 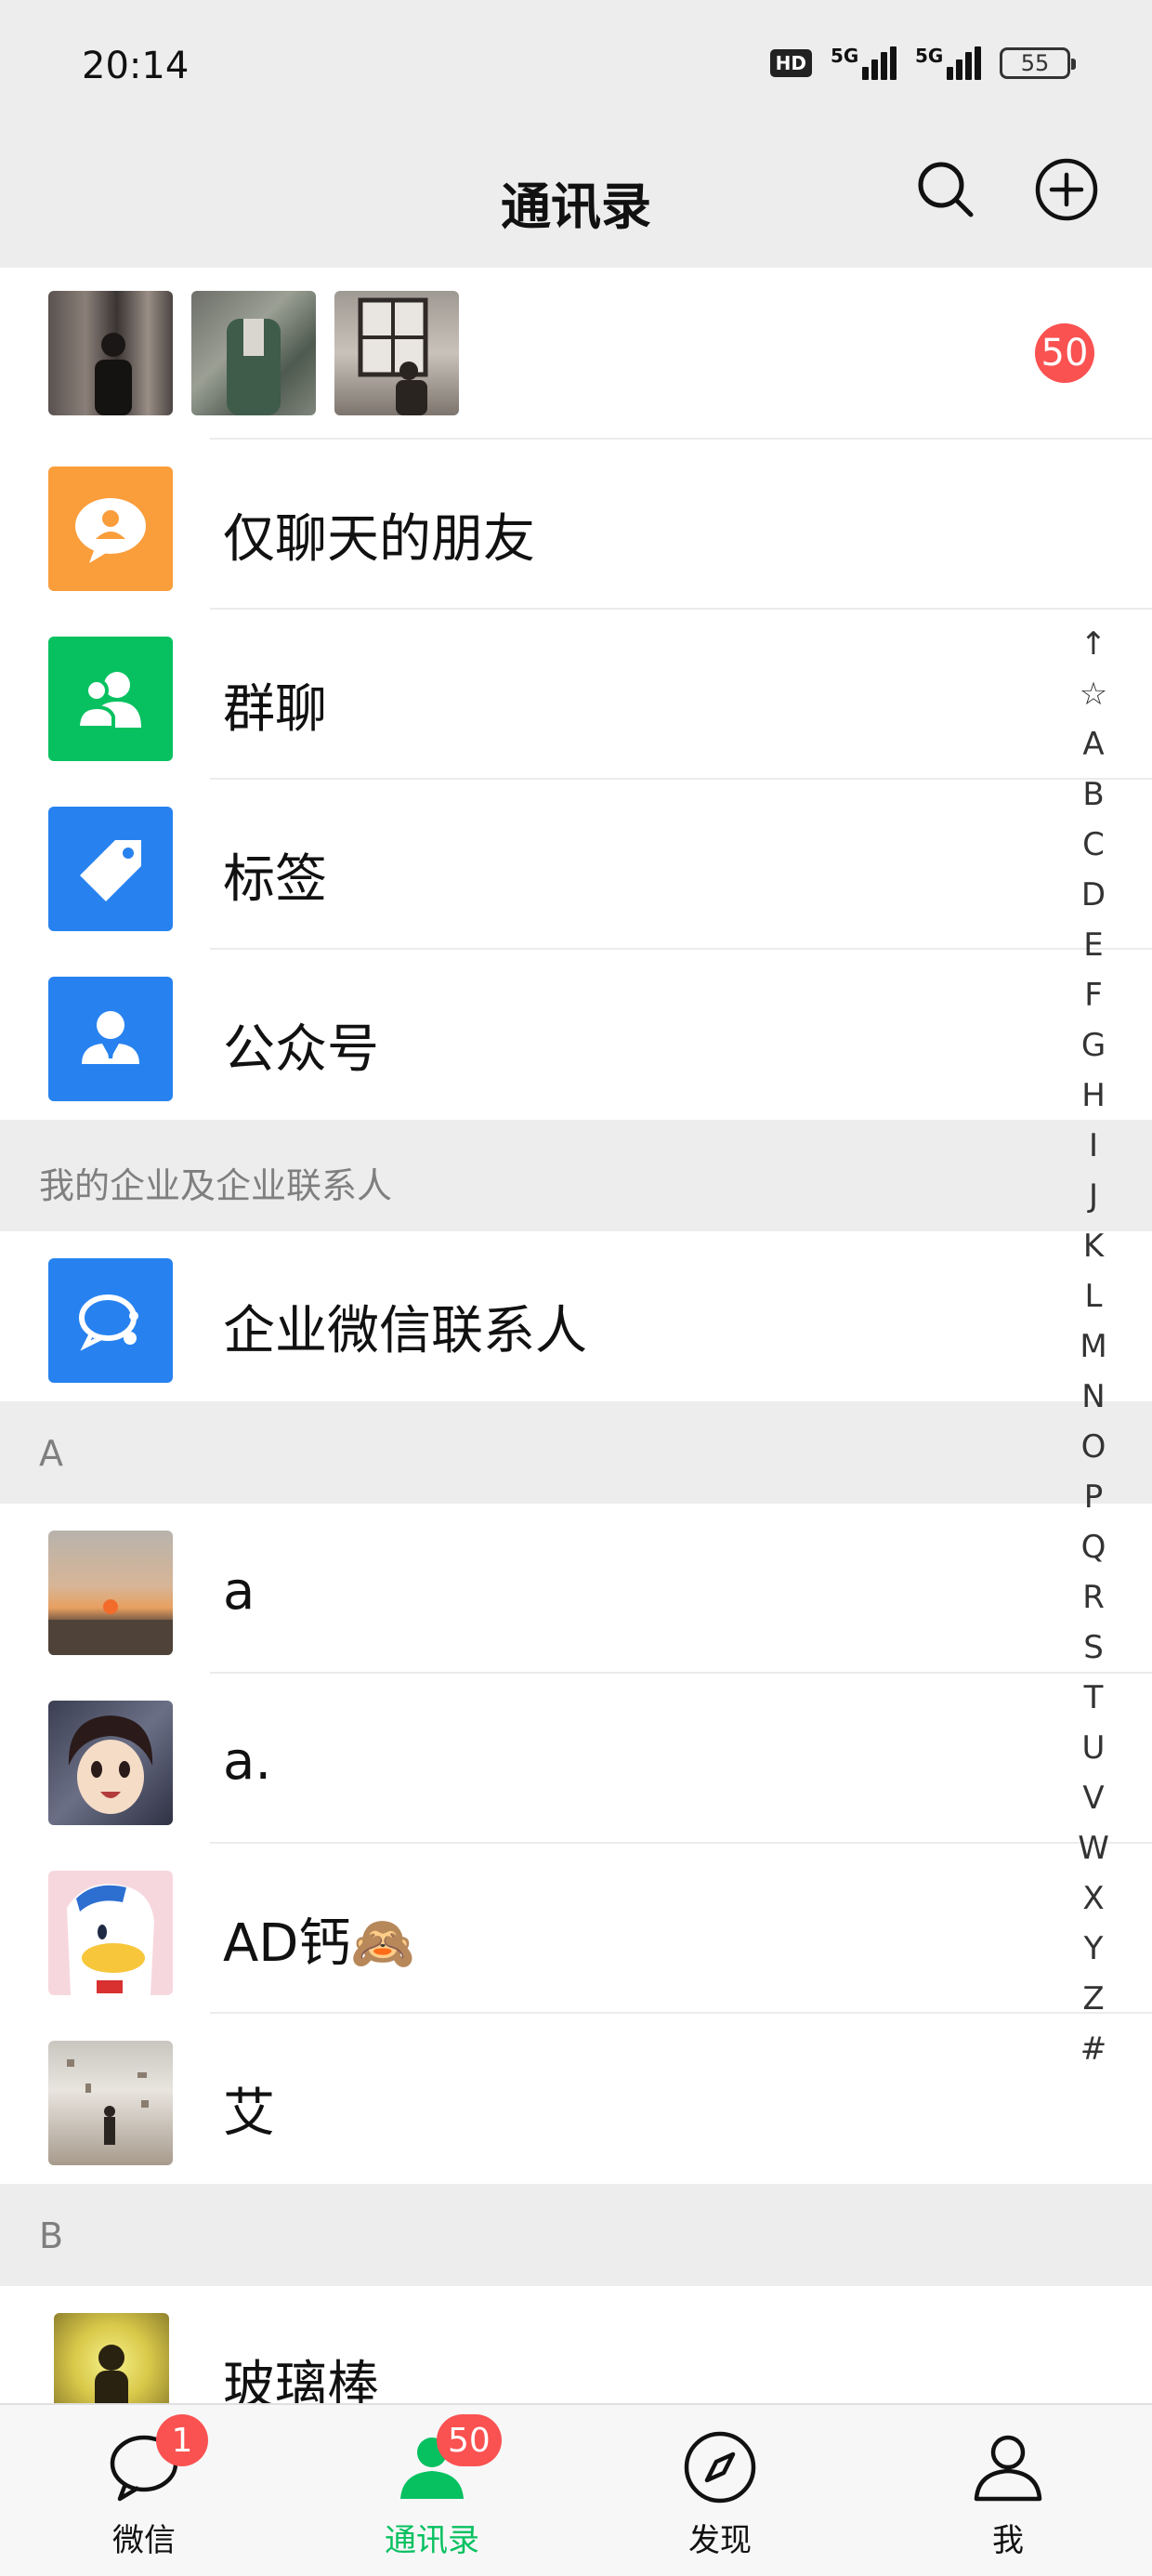 I want to click on section-header-b: B, so click(x=576, y=2235).